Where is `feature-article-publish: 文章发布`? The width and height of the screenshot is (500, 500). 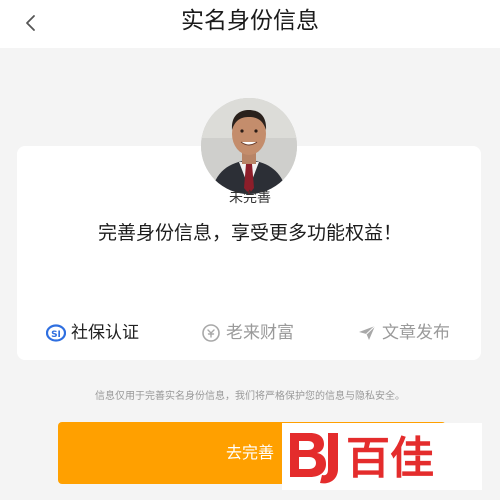
feature-article-publish: 文章发布 is located at coordinates (403, 333).